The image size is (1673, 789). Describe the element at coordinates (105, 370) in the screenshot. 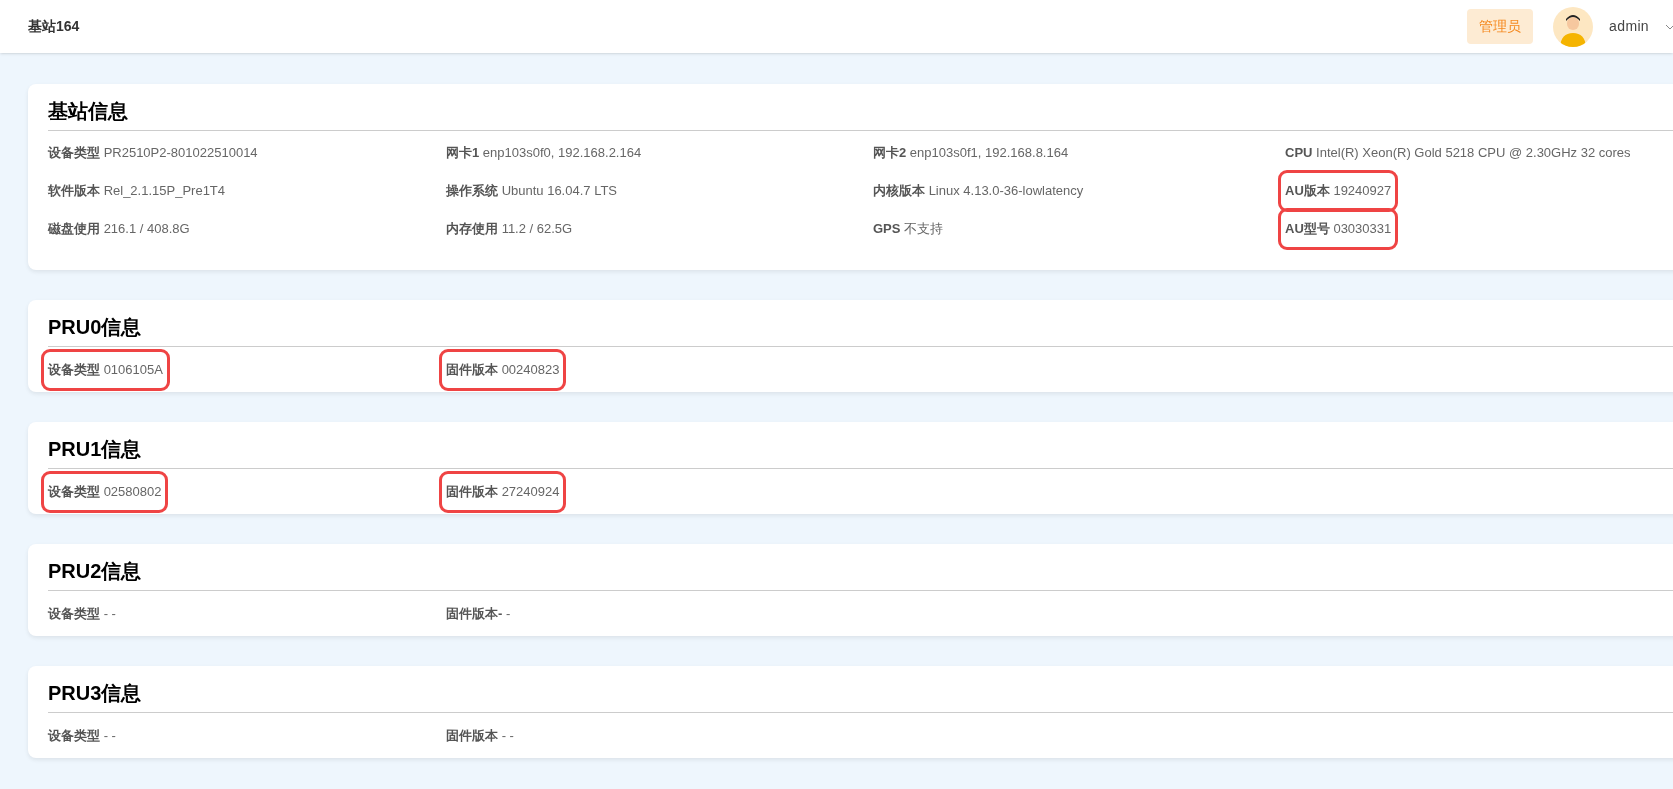

I see `info-field: 设备类型 0106105A` at that location.